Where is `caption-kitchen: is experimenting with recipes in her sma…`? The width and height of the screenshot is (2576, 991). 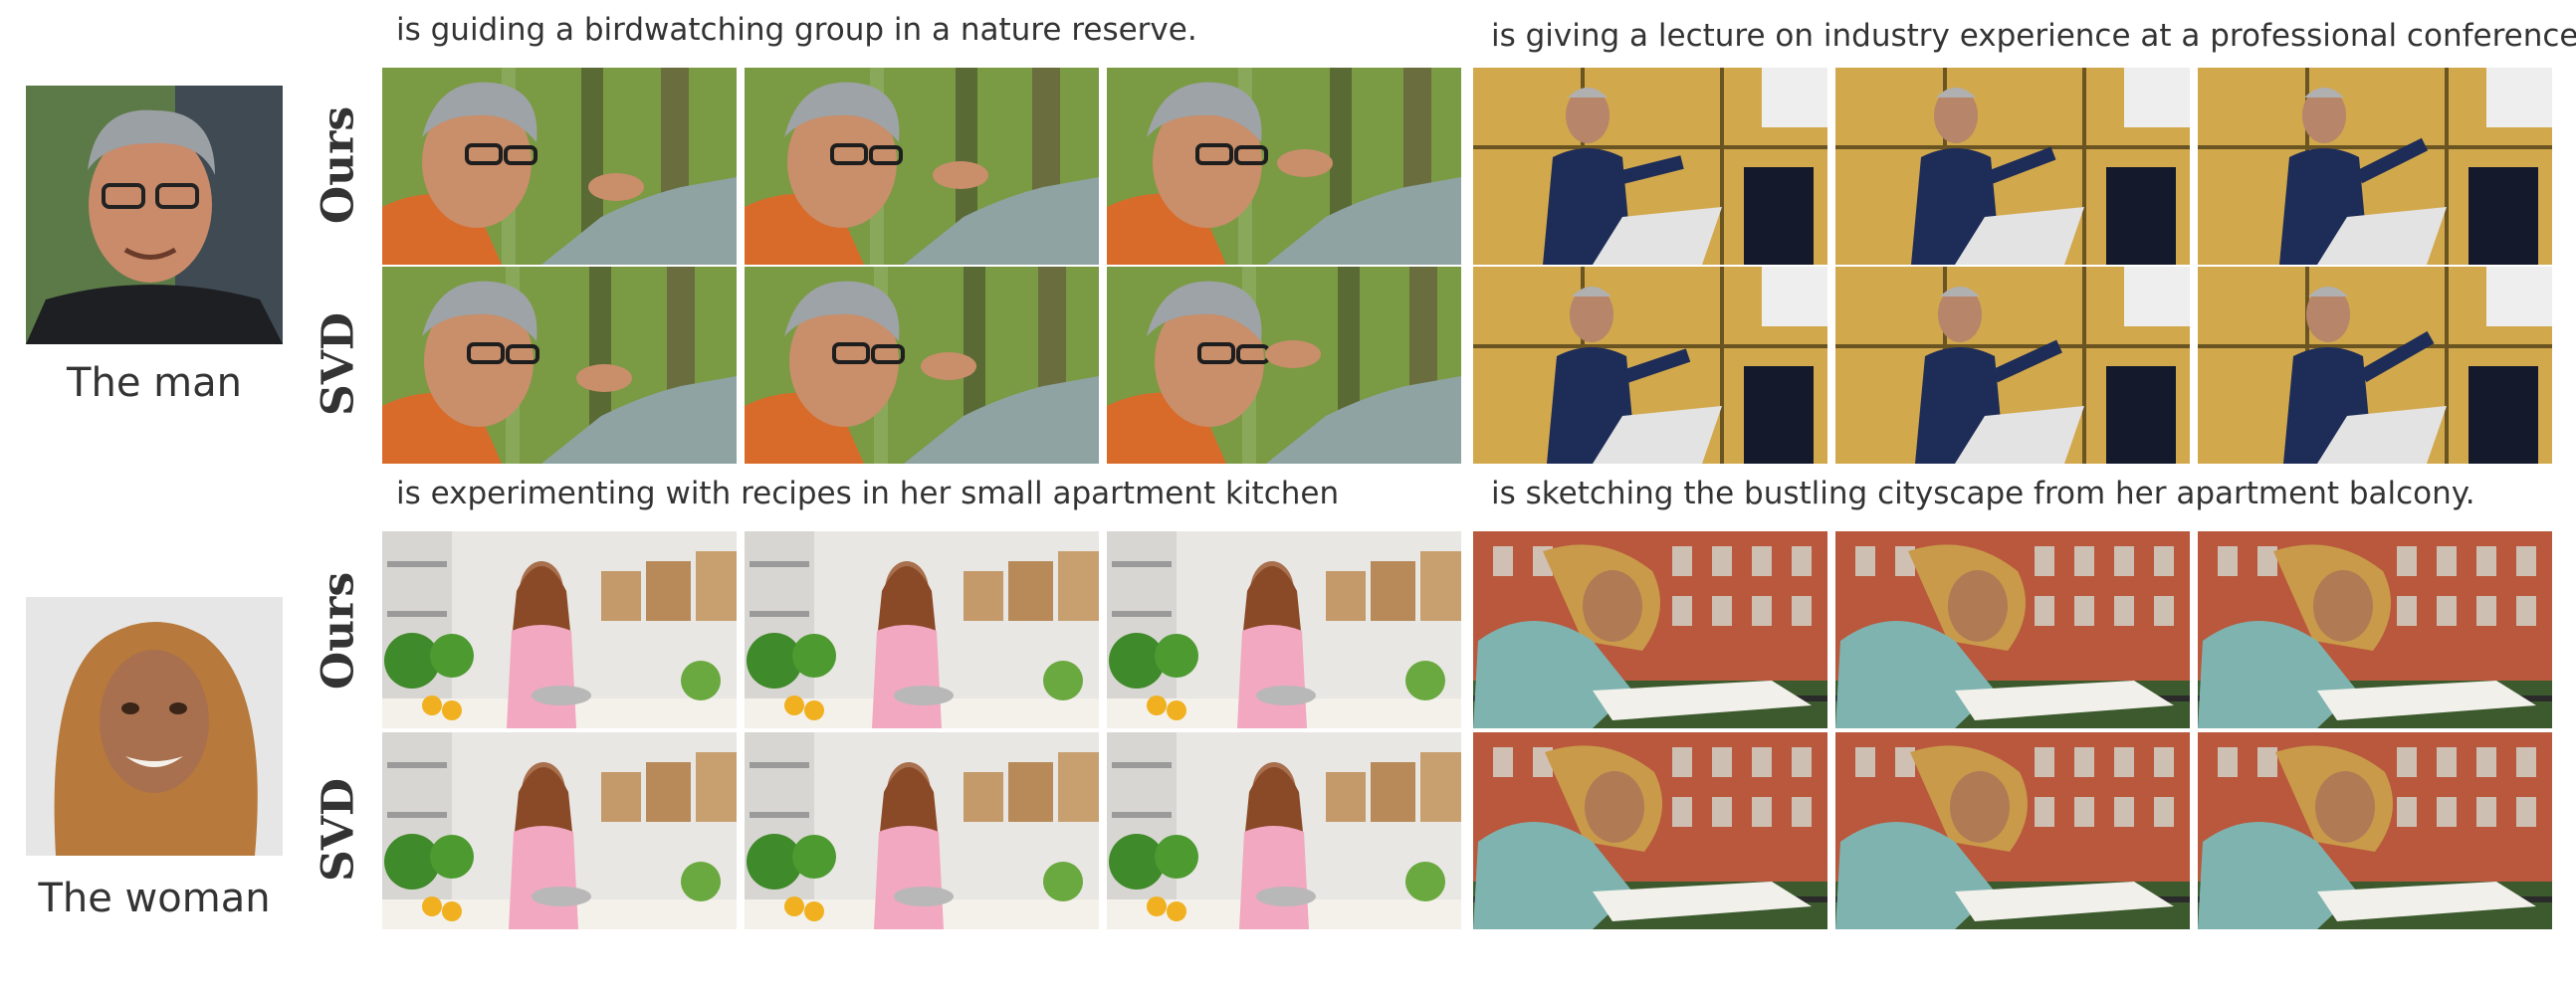 caption-kitchen: is experimenting with recipes in her sma… is located at coordinates (868, 493).